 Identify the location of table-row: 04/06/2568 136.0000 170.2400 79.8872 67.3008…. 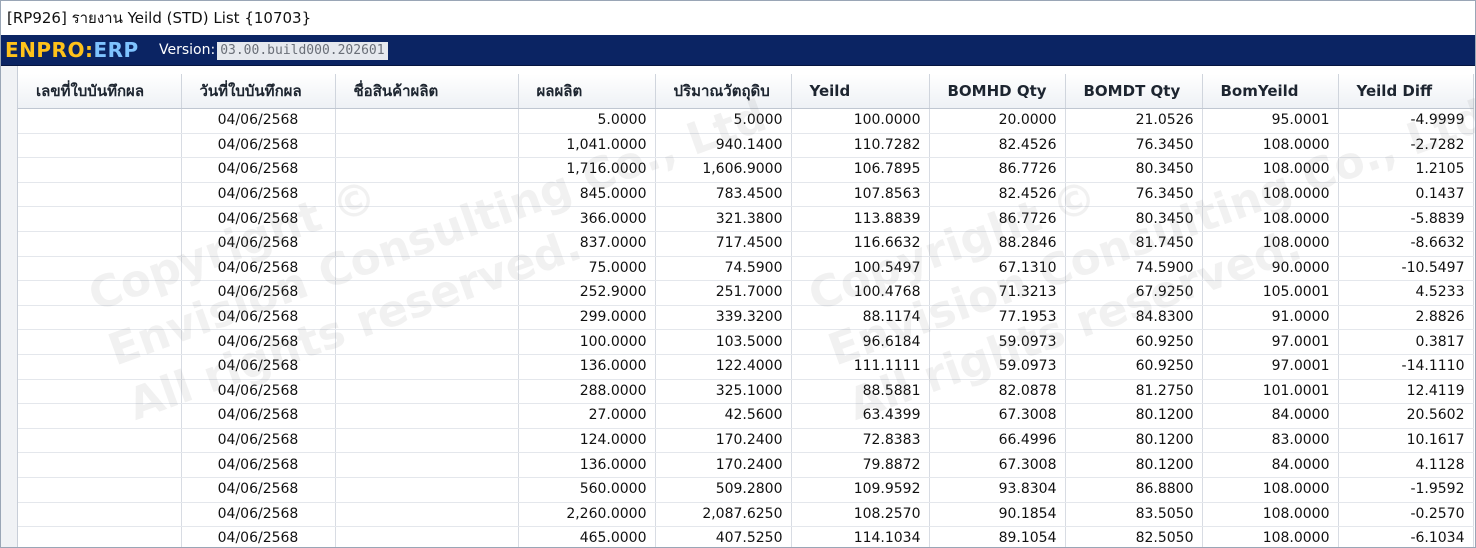
(746, 465).